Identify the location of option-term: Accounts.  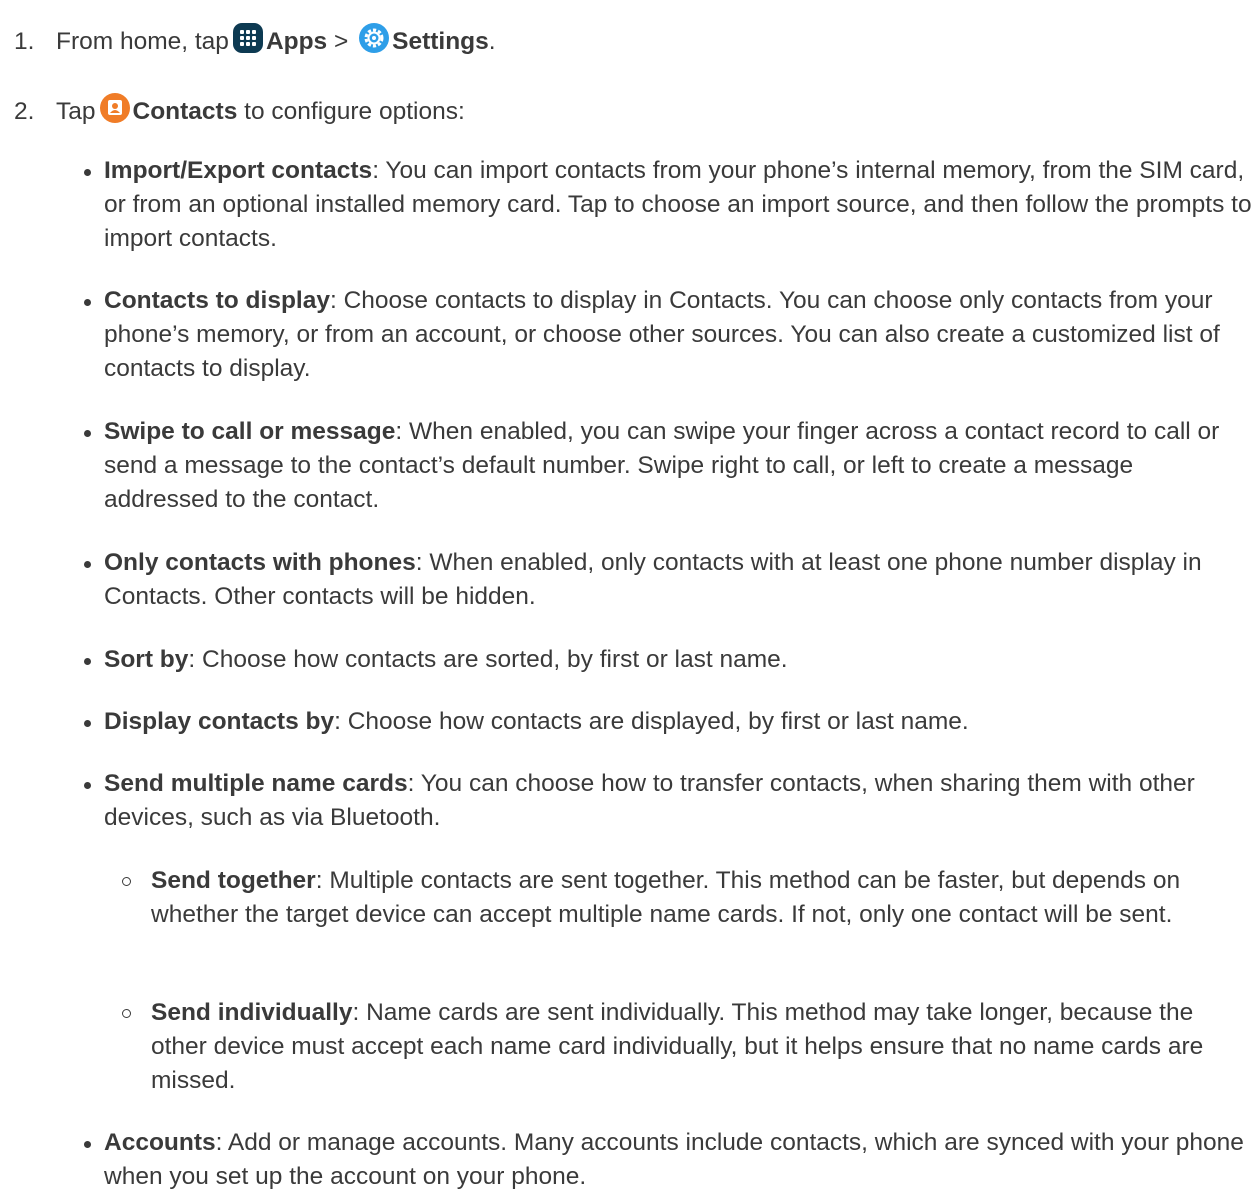
(160, 1142).